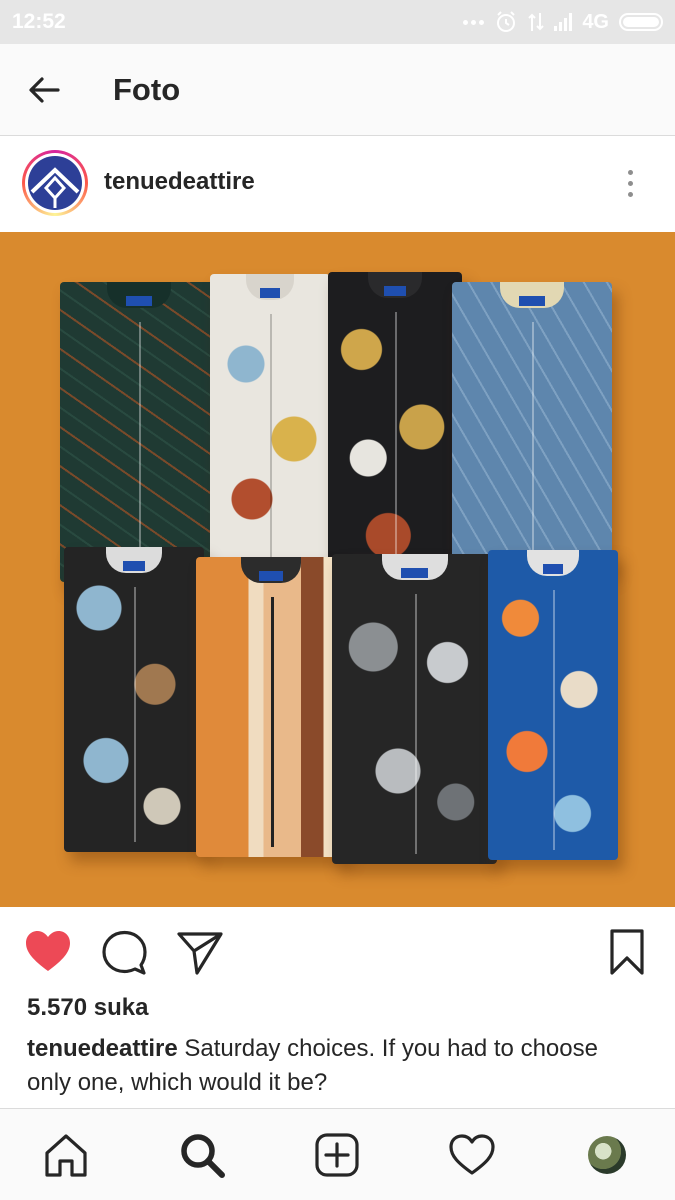 This screenshot has width=675, height=1200. What do you see at coordinates (147, 89) in the screenshot?
I see `page-title: Foto` at bounding box center [147, 89].